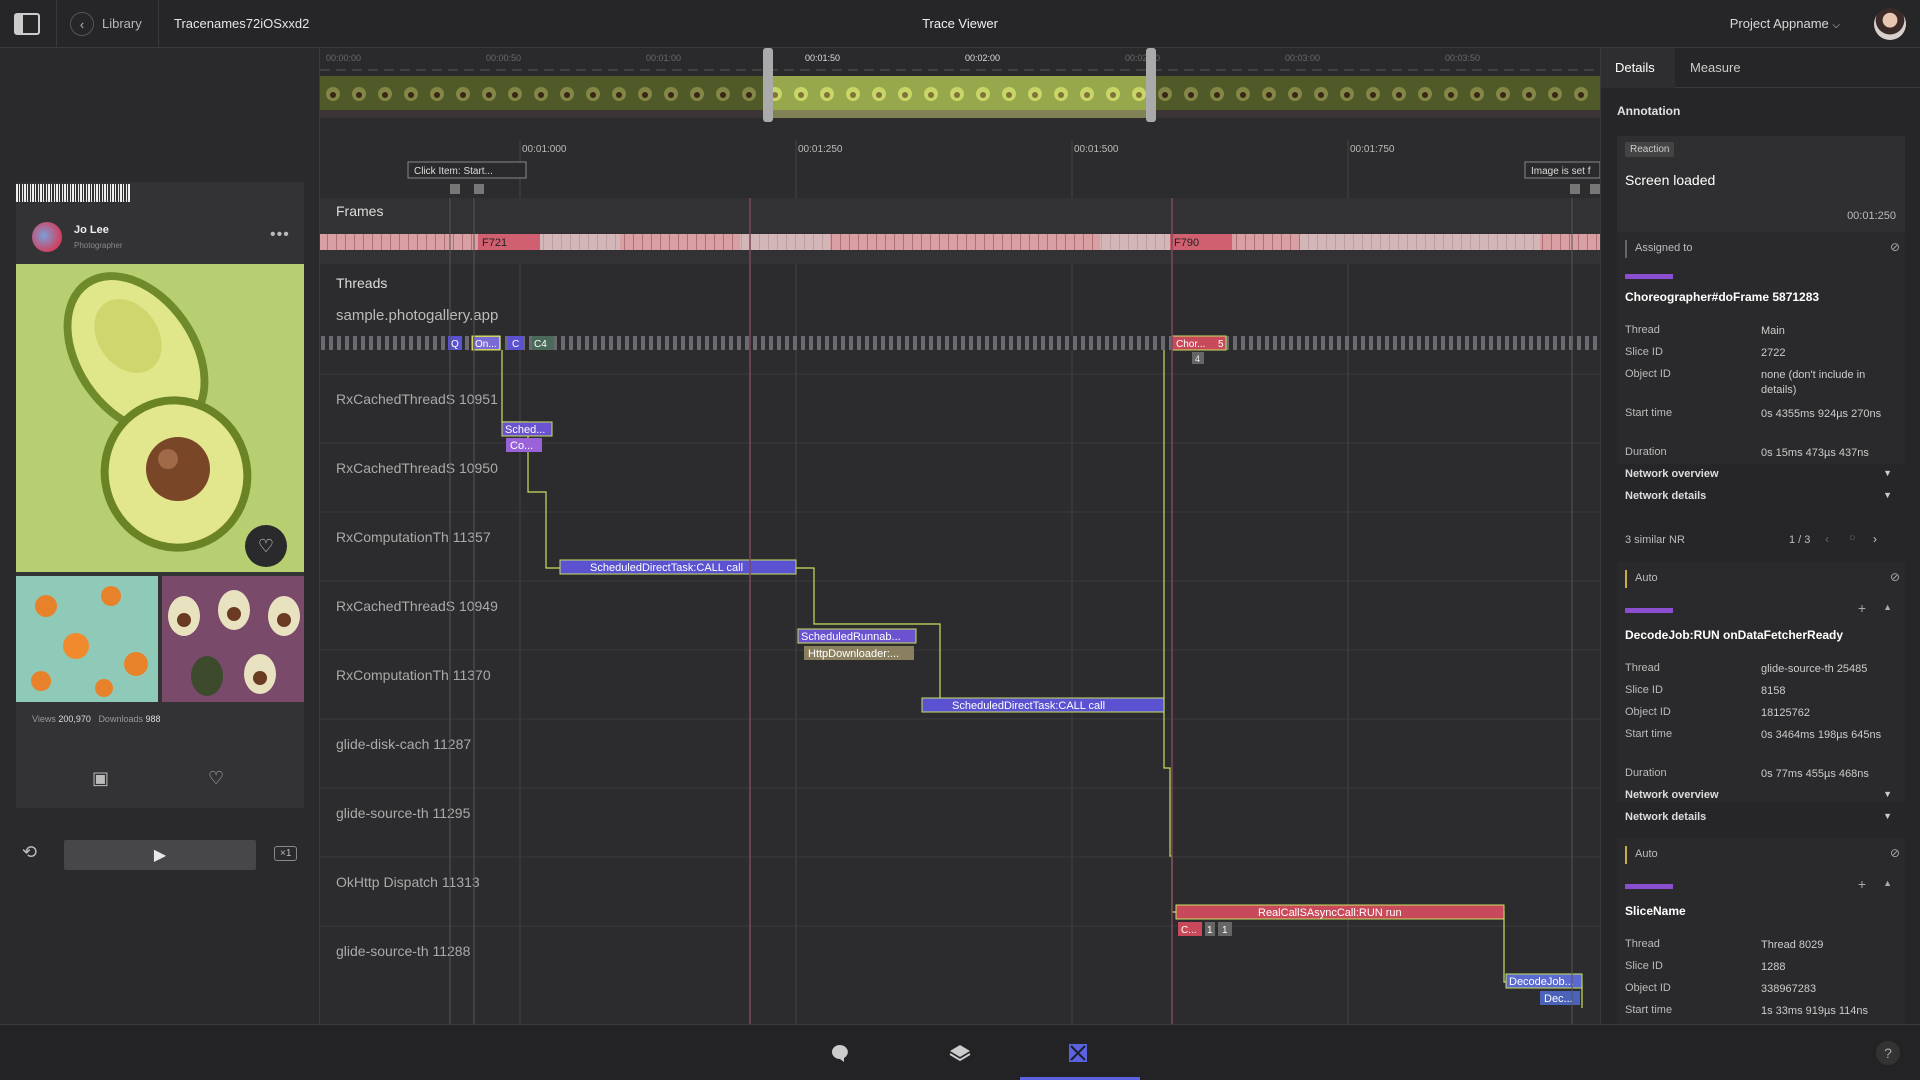  Describe the element at coordinates (1814, 669) in the screenshot. I see `detail-value: glide-source-th 25485` at that location.